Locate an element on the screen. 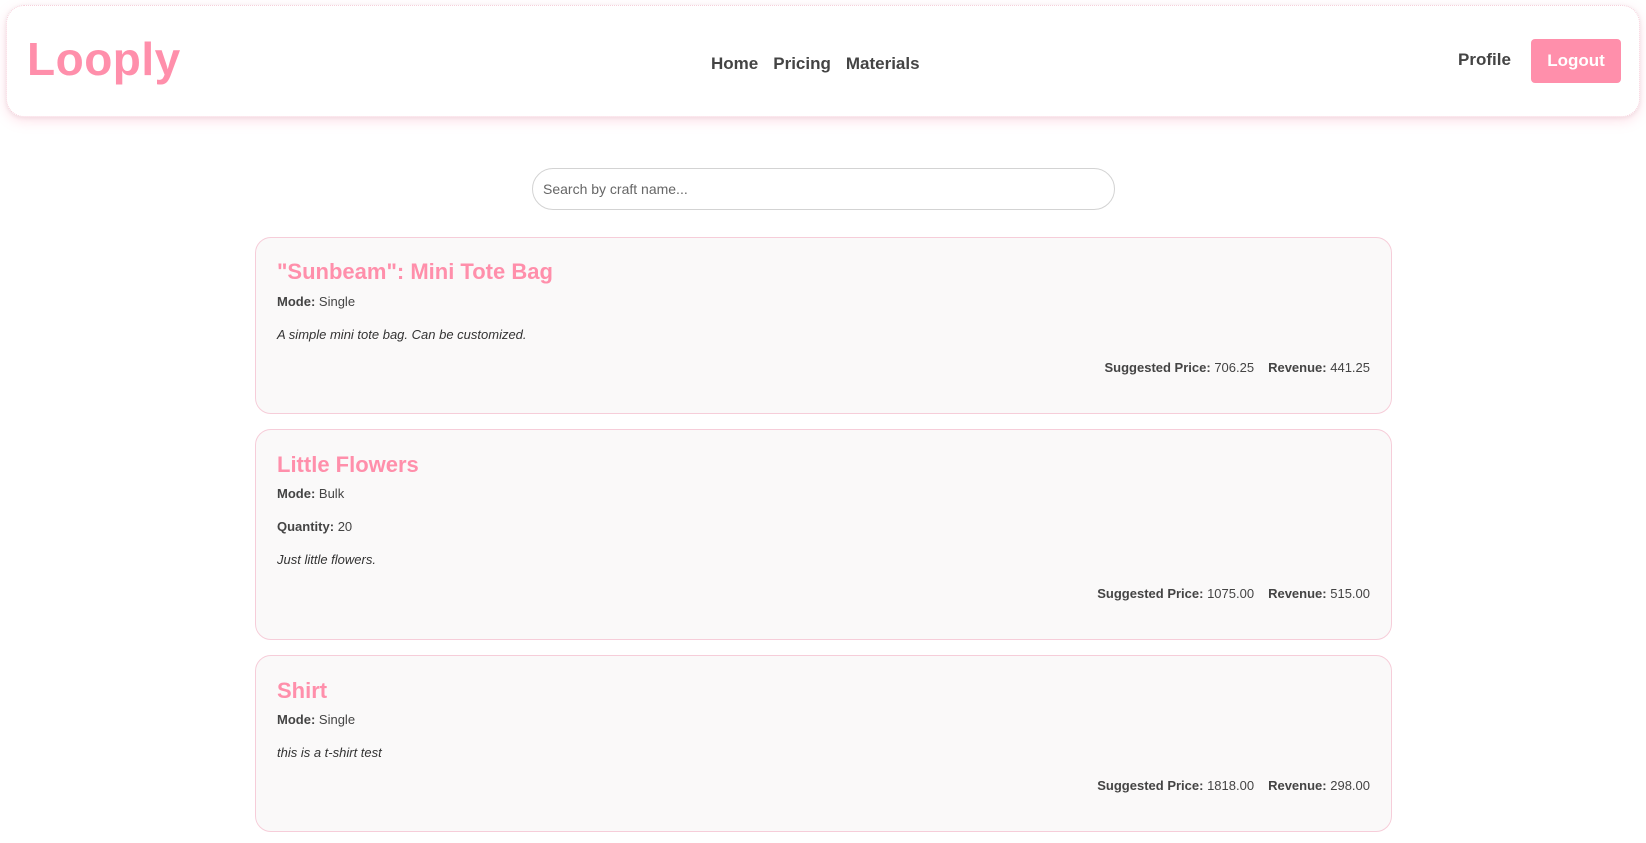 The height and width of the screenshot is (843, 1646). suggested-price-value: 1818.00 is located at coordinates (1231, 785).